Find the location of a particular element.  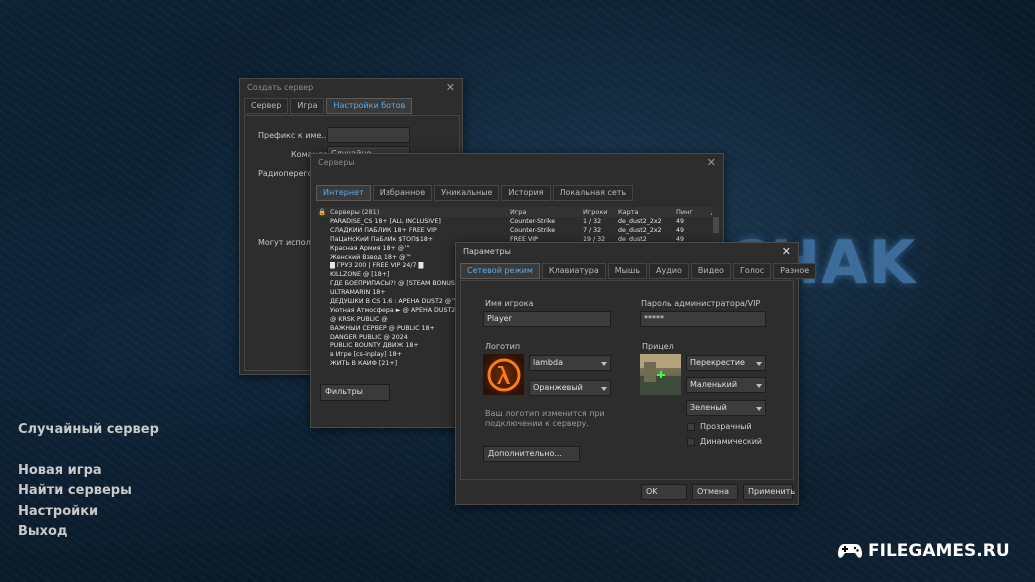

menu-settings: Настройки is located at coordinates (88, 512).